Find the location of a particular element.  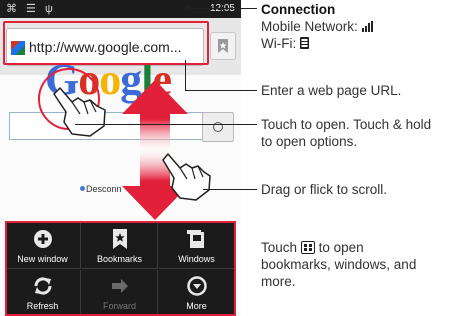

connection-mobile-row: Mobile Network: is located at coordinates (317, 26).